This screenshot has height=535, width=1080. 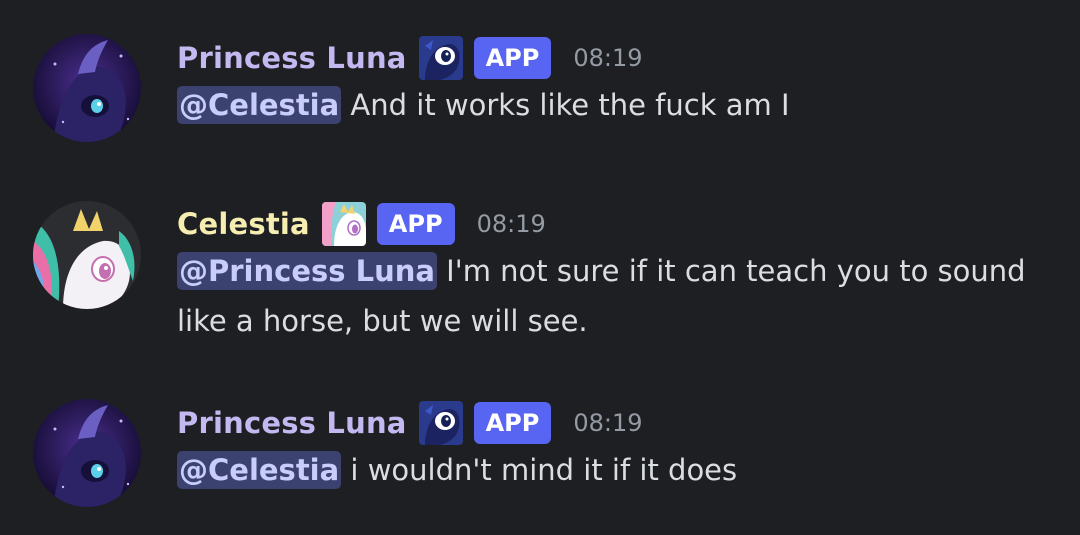 What do you see at coordinates (539, 470) in the screenshot?
I see `message-text: i wouldn't mind it if it does` at bounding box center [539, 470].